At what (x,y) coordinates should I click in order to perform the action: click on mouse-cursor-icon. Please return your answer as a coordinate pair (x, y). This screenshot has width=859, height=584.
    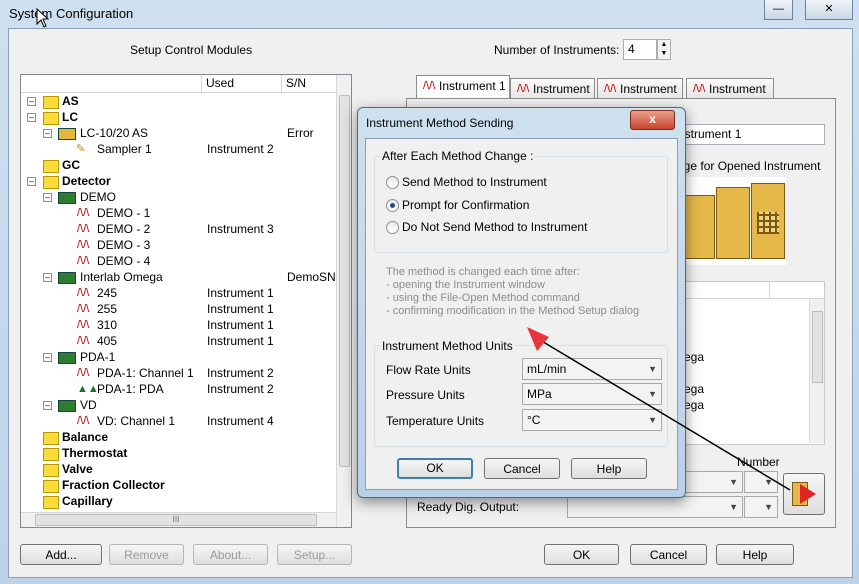
    Looking at the image, I should click on (43, 18).